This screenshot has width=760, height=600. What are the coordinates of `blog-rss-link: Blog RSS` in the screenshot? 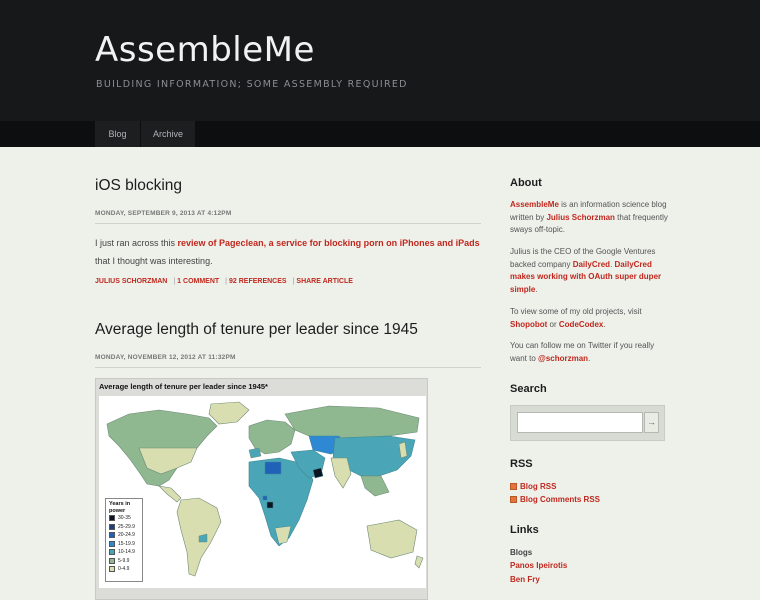 It's located at (533, 486).